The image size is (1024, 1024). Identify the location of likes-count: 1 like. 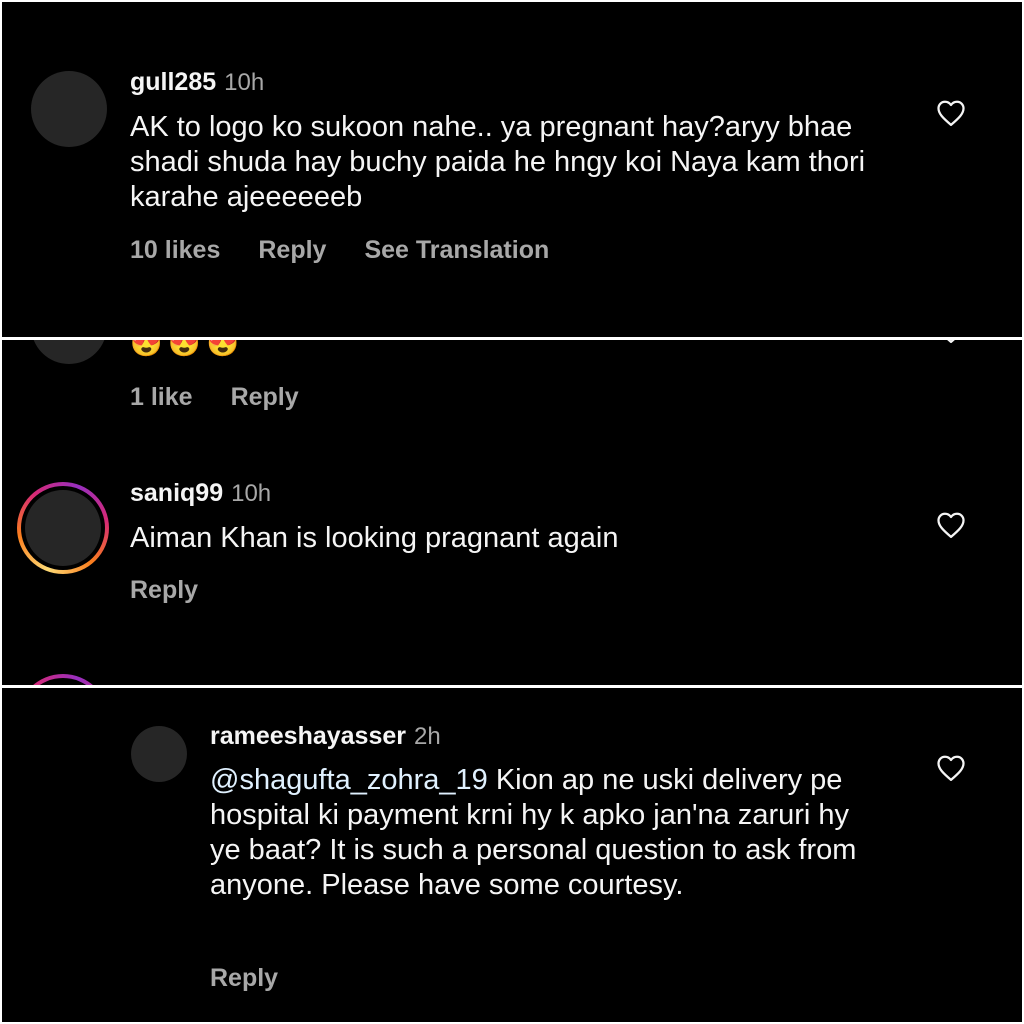
(161, 397).